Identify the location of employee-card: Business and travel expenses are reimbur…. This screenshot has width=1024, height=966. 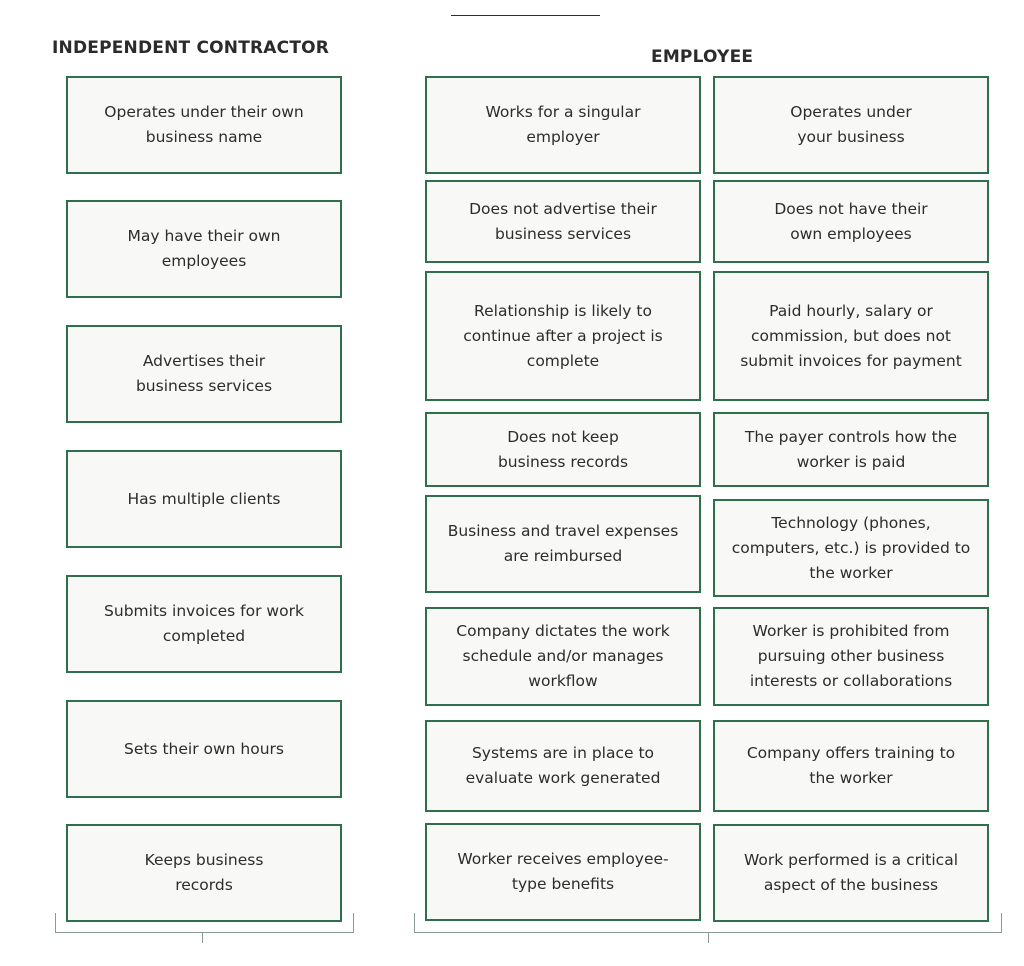
(563, 544).